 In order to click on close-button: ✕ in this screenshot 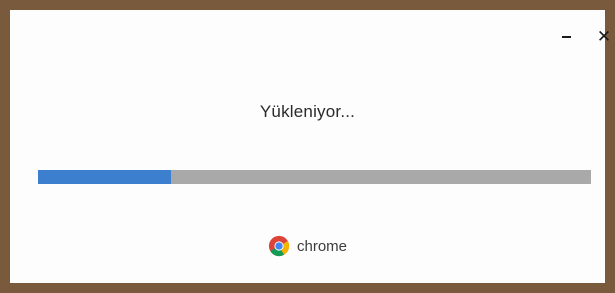, I will do `click(604, 37)`.